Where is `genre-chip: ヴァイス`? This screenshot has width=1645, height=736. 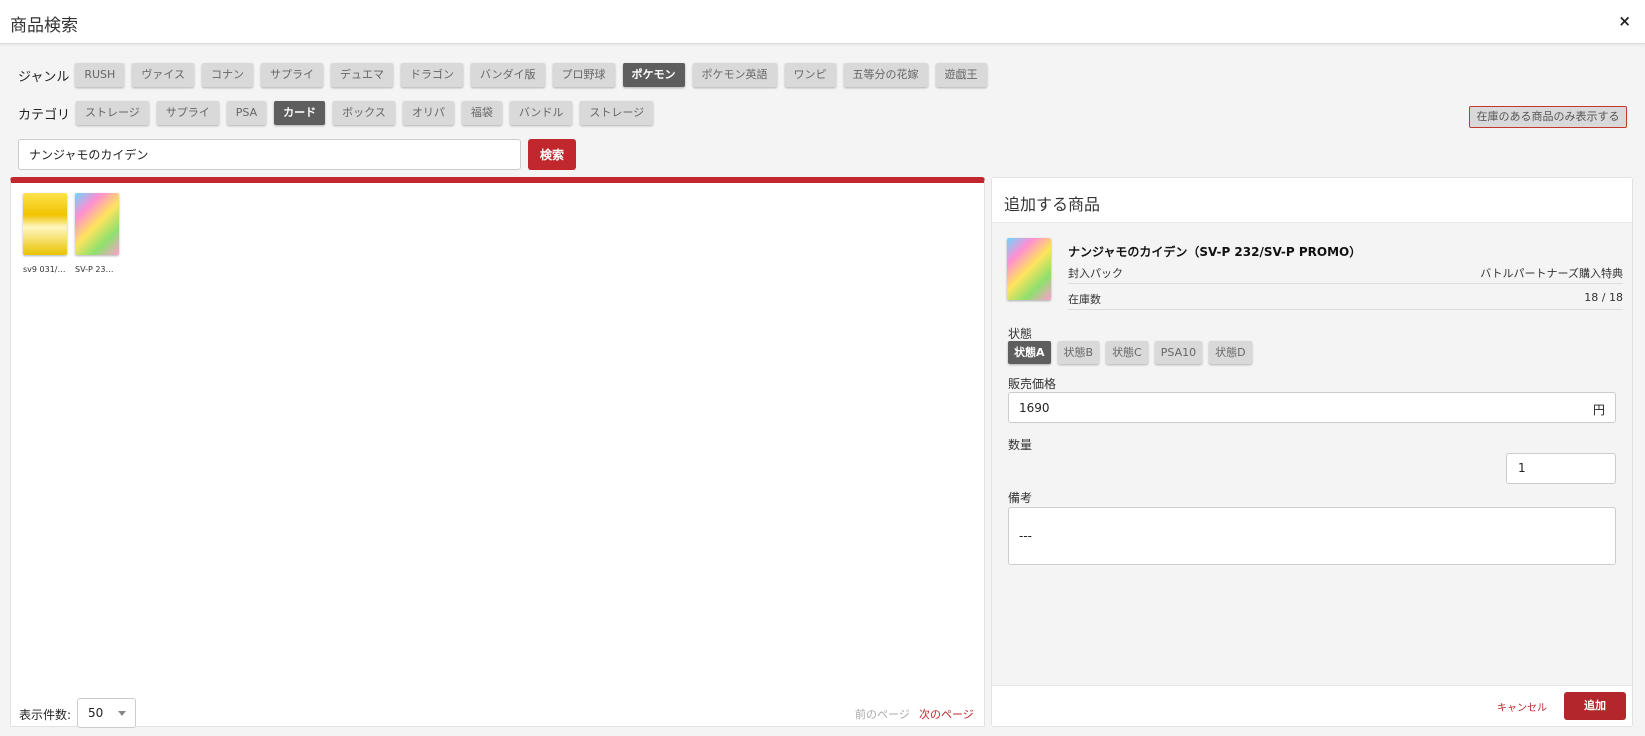 genre-chip: ヴァイス is located at coordinates (163, 75).